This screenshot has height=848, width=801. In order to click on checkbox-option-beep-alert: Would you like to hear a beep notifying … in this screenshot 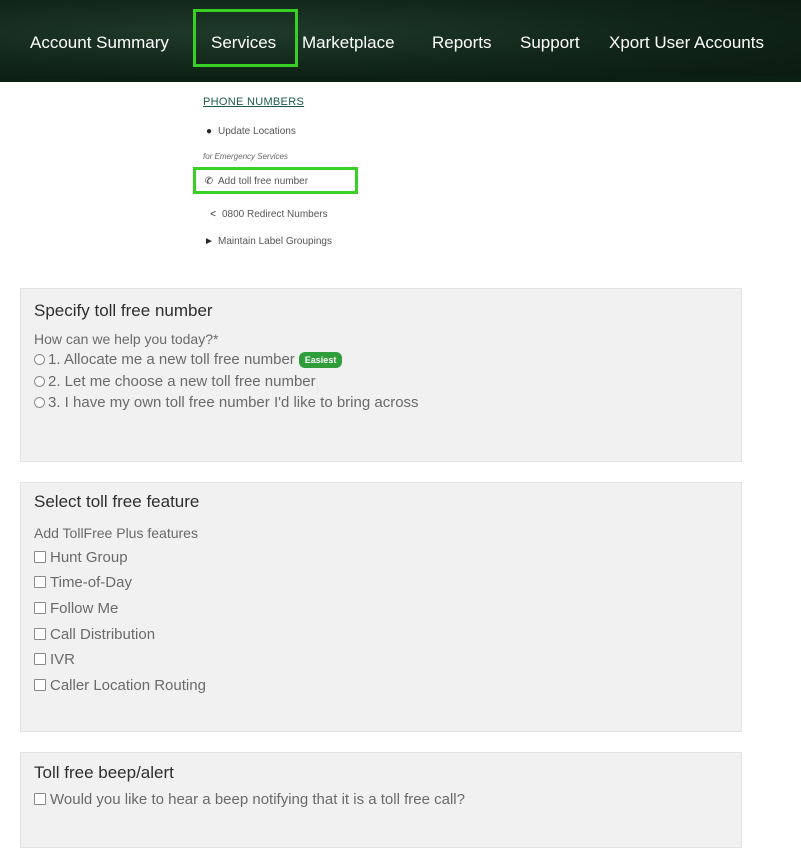, I will do `click(249, 799)`.